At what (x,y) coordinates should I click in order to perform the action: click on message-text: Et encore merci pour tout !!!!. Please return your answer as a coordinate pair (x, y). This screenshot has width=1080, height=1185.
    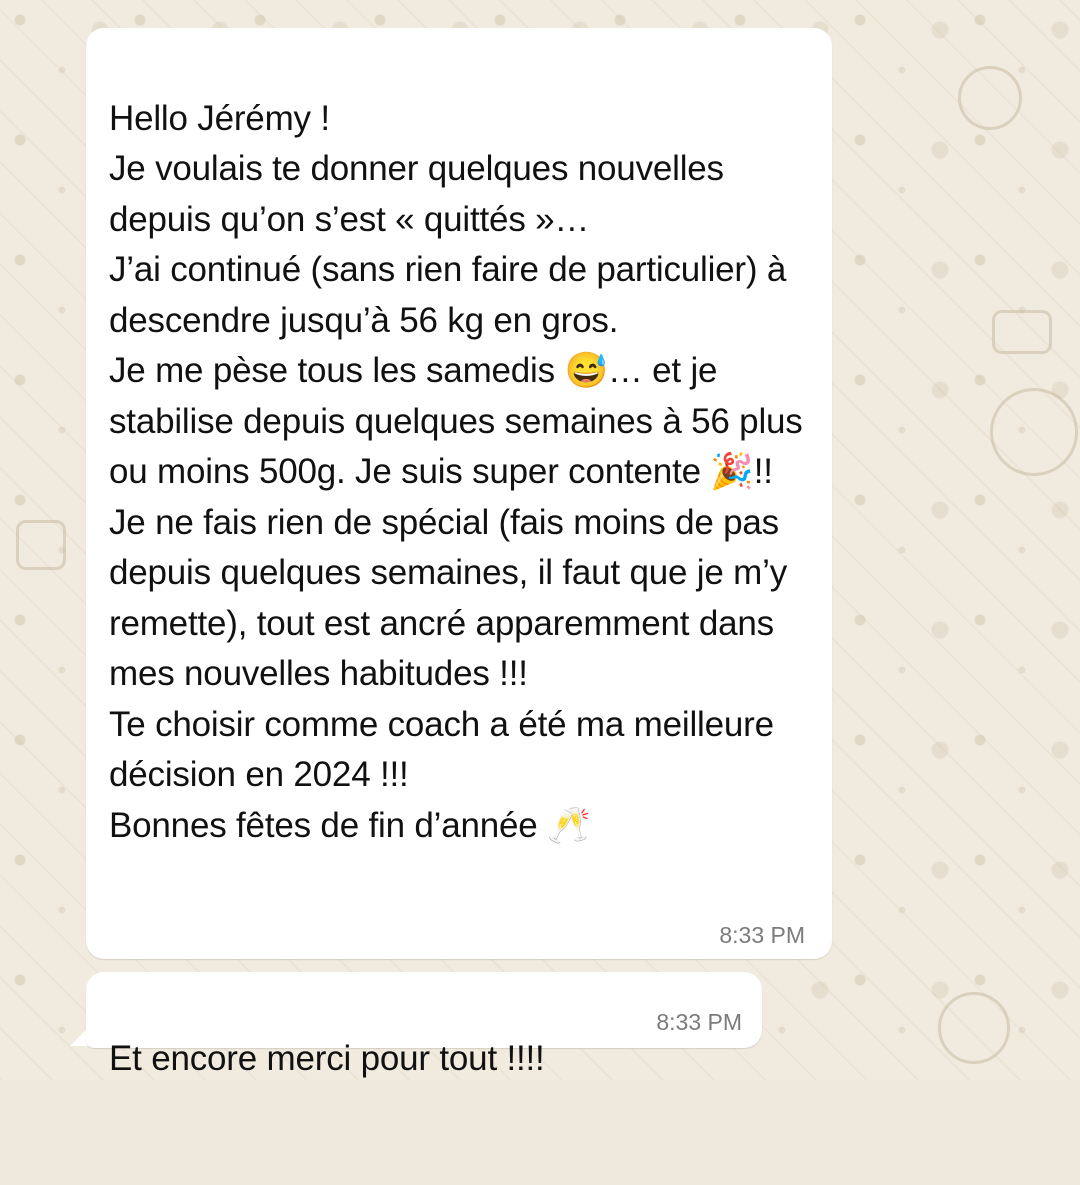
    Looking at the image, I should click on (327, 1058).